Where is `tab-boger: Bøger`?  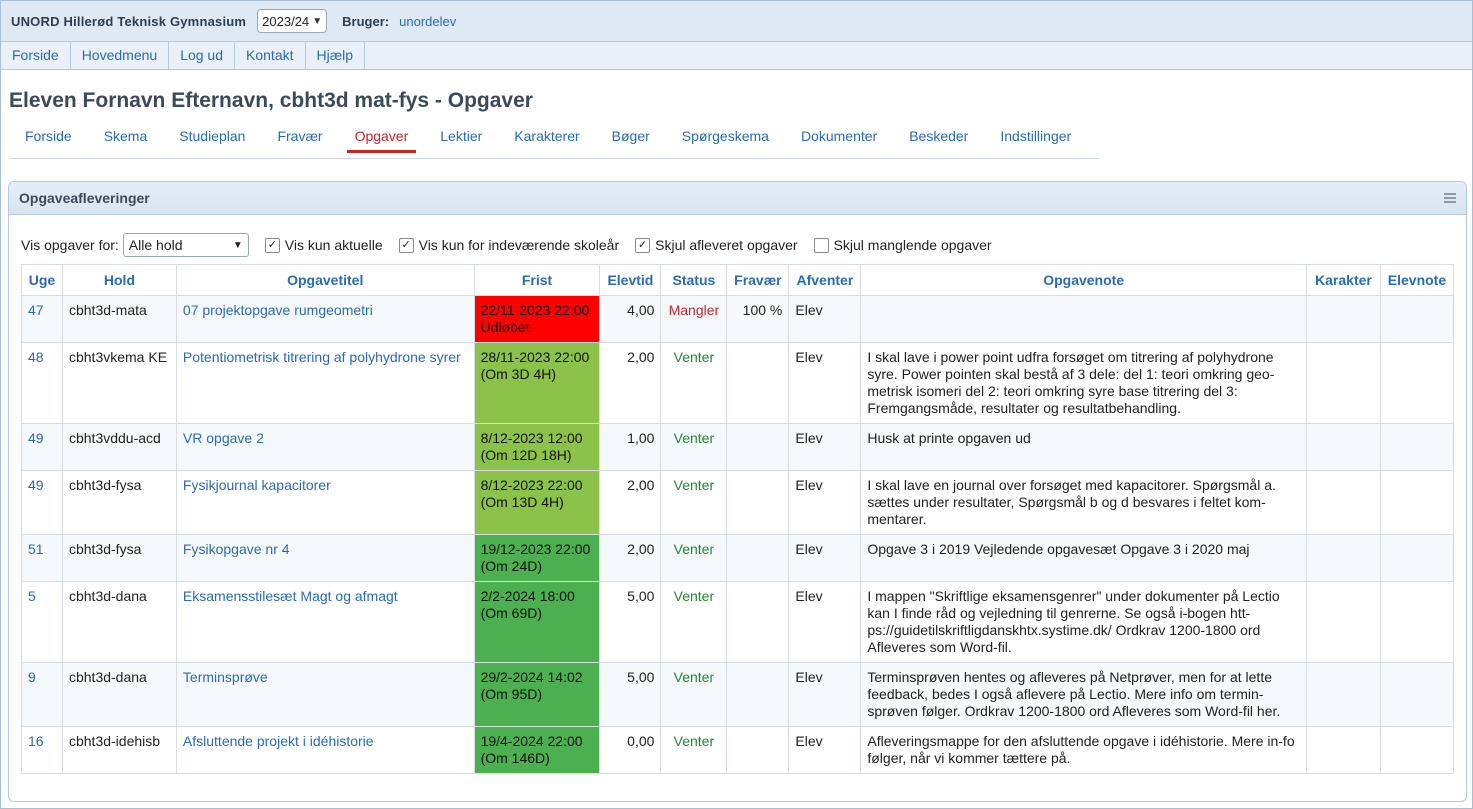 tab-boger: Bøger is located at coordinates (631, 139).